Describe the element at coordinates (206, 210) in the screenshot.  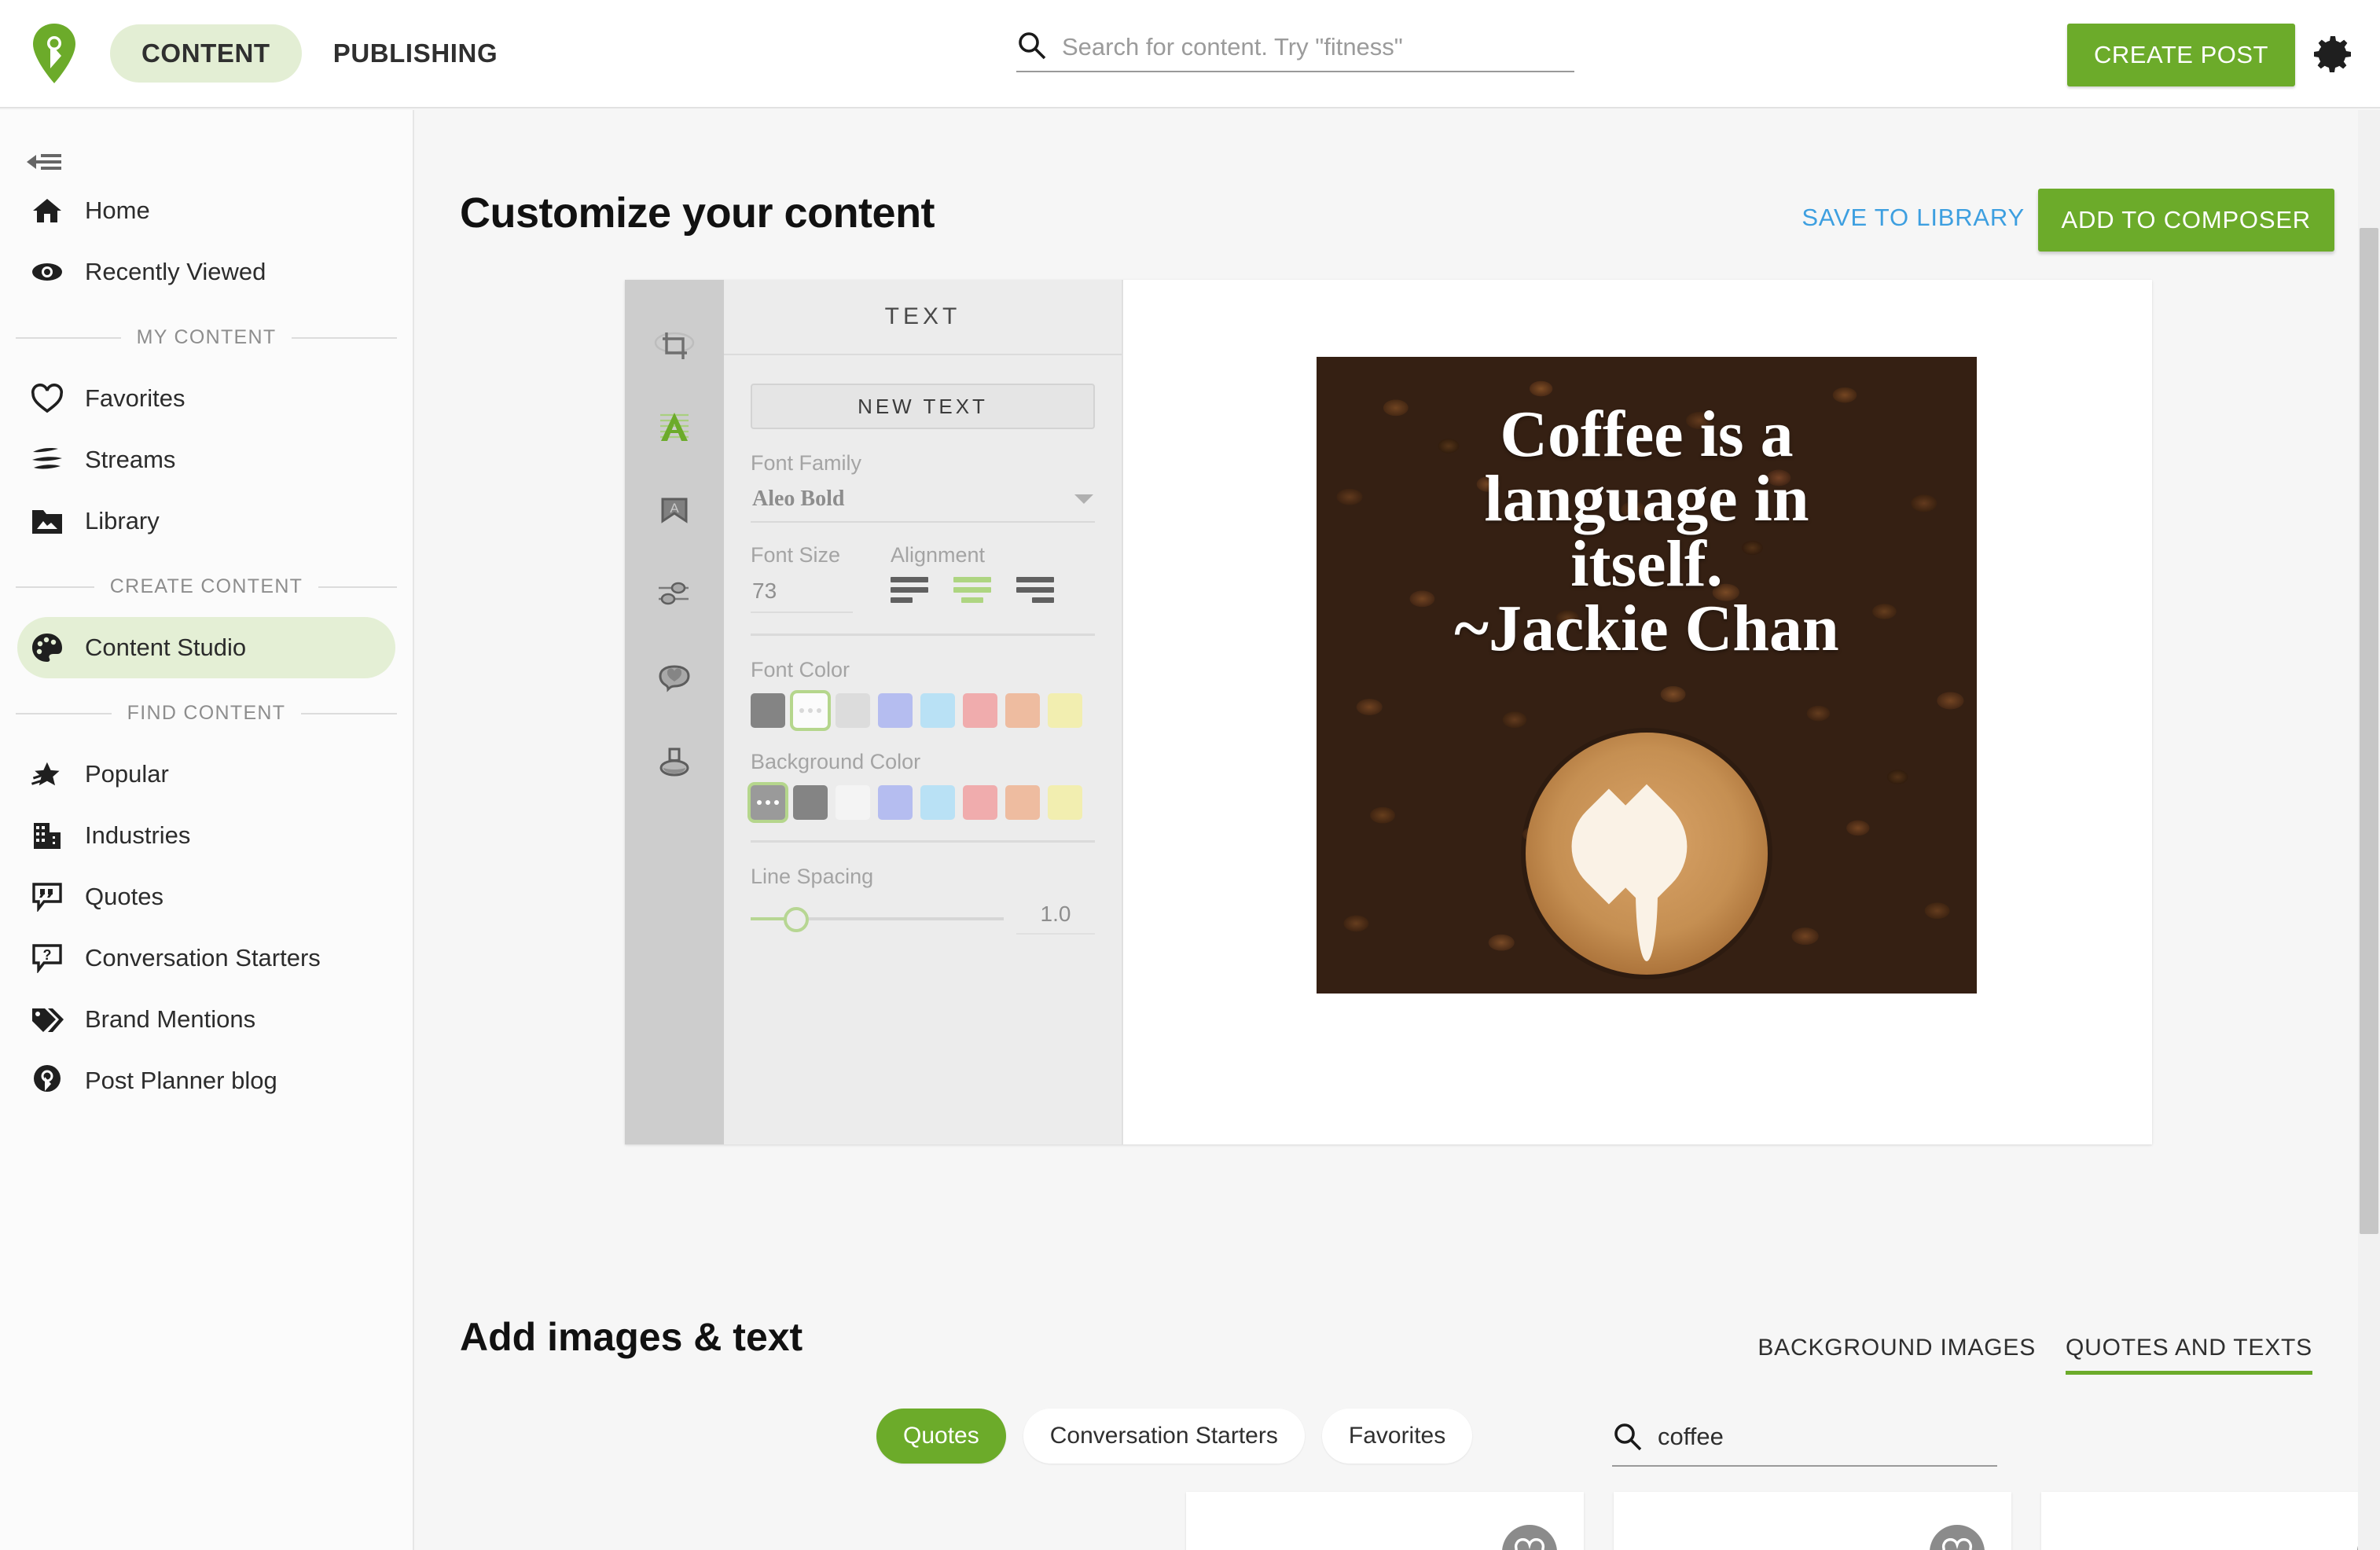
I see `sidebar-item-home: Home` at that location.